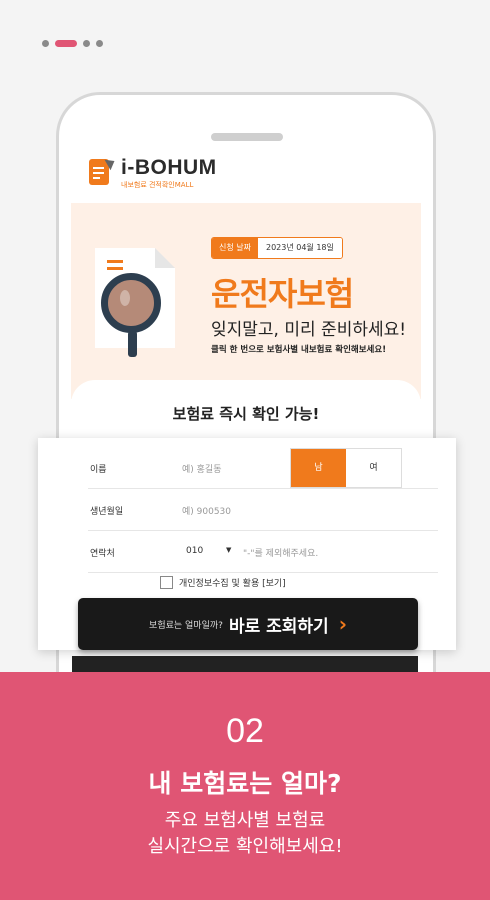 Image resolution: width=490 pixels, height=900 pixels. Describe the element at coordinates (157, 185) in the screenshot. I see `logo-subtitle: 내보험료 견적확인MALL` at that location.